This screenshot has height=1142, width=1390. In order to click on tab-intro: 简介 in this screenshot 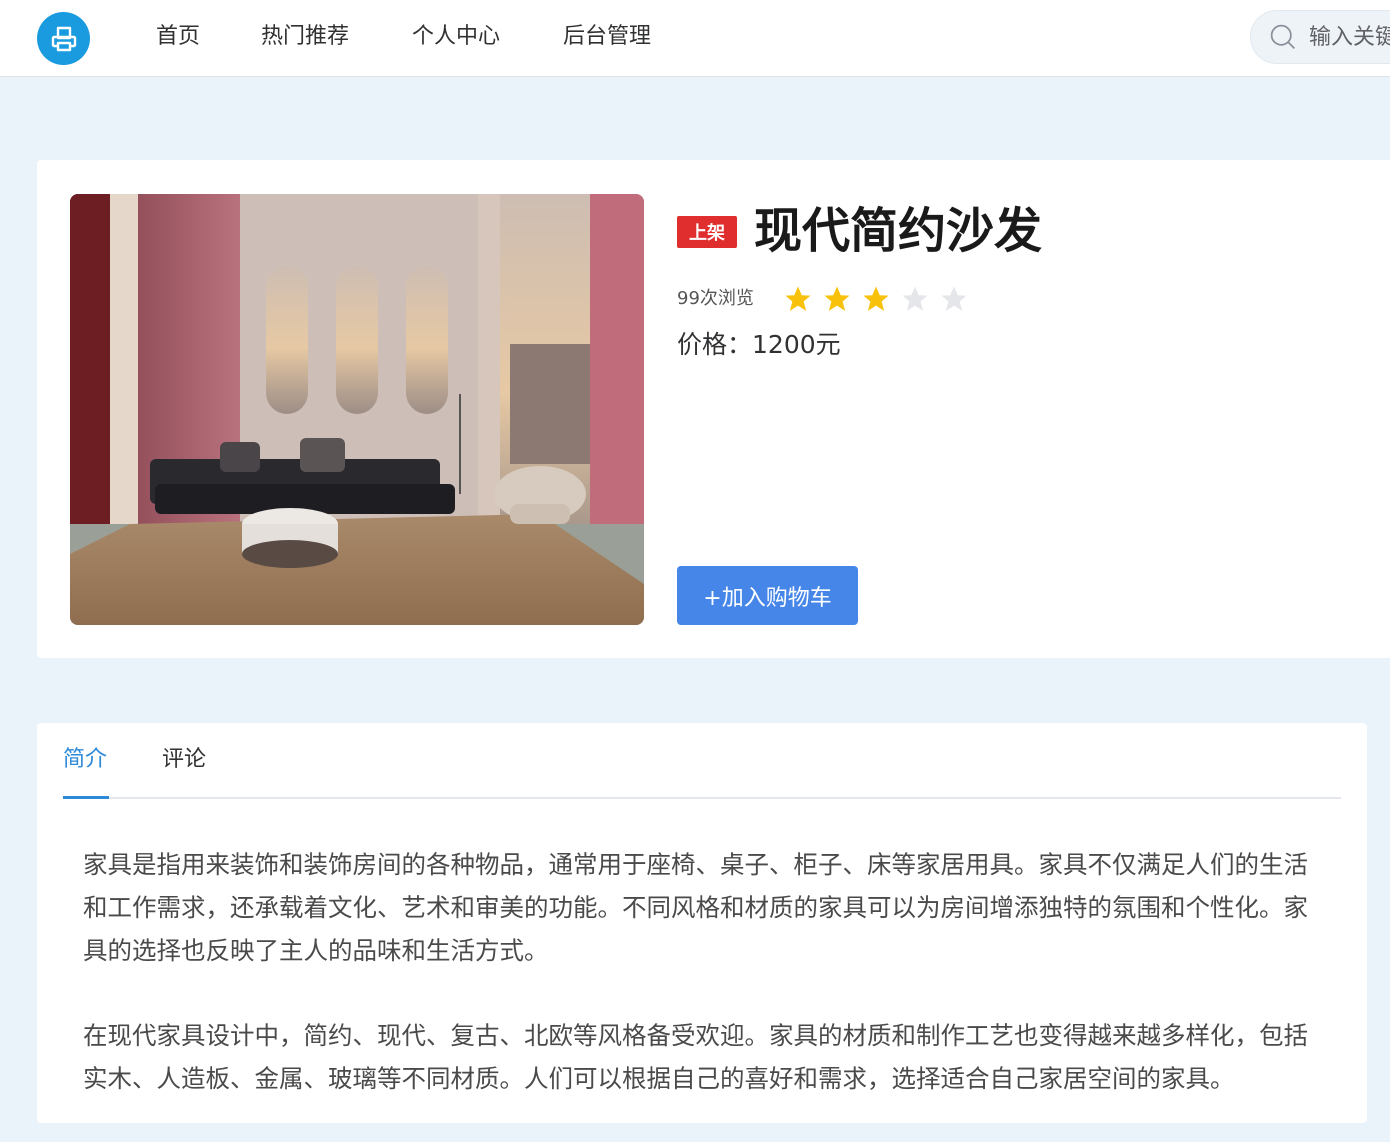, I will do `click(85, 760)`.